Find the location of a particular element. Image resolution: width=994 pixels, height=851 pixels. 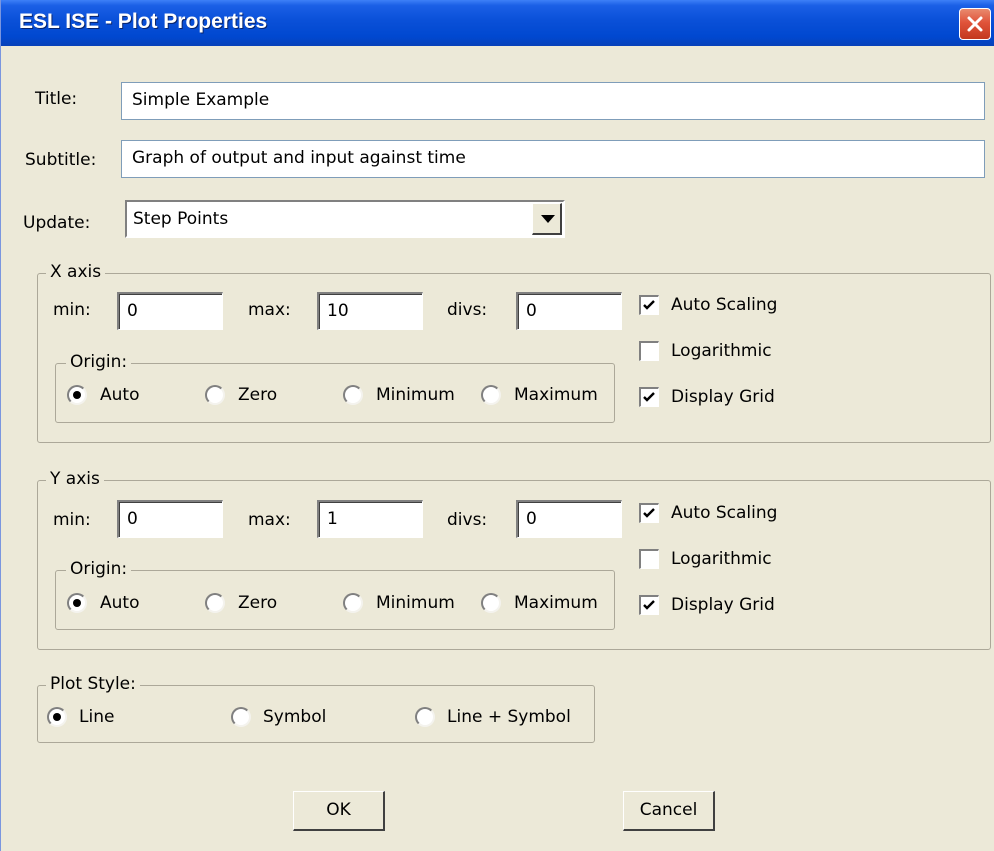

plot-style-symbol-radio is located at coordinates (241, 717).